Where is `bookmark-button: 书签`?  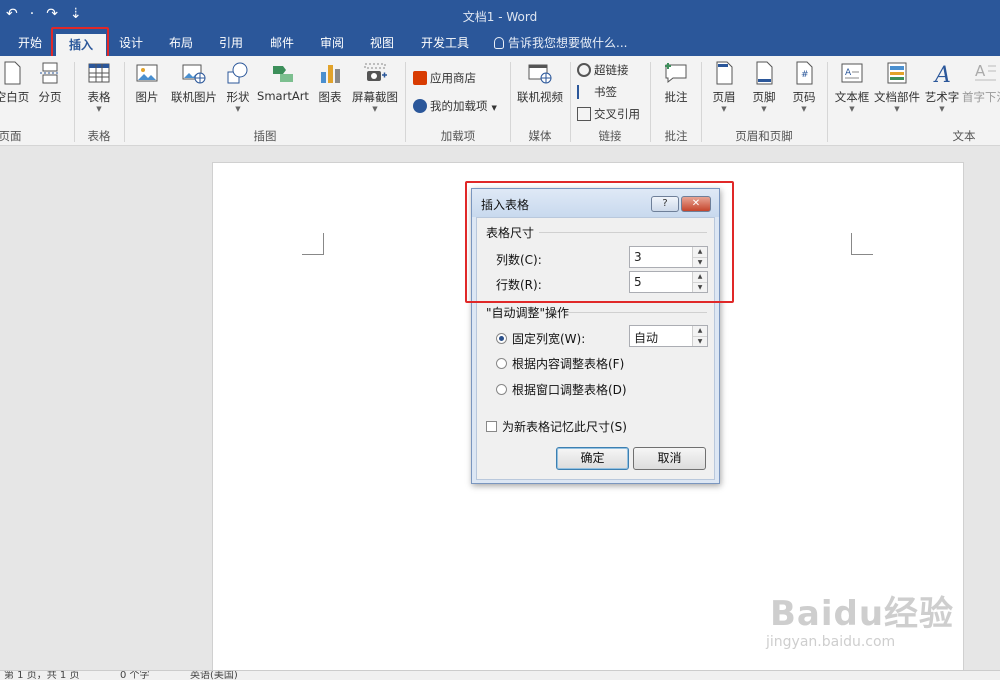
bookmark-button: 书签 is located at coordinates (597, 92).